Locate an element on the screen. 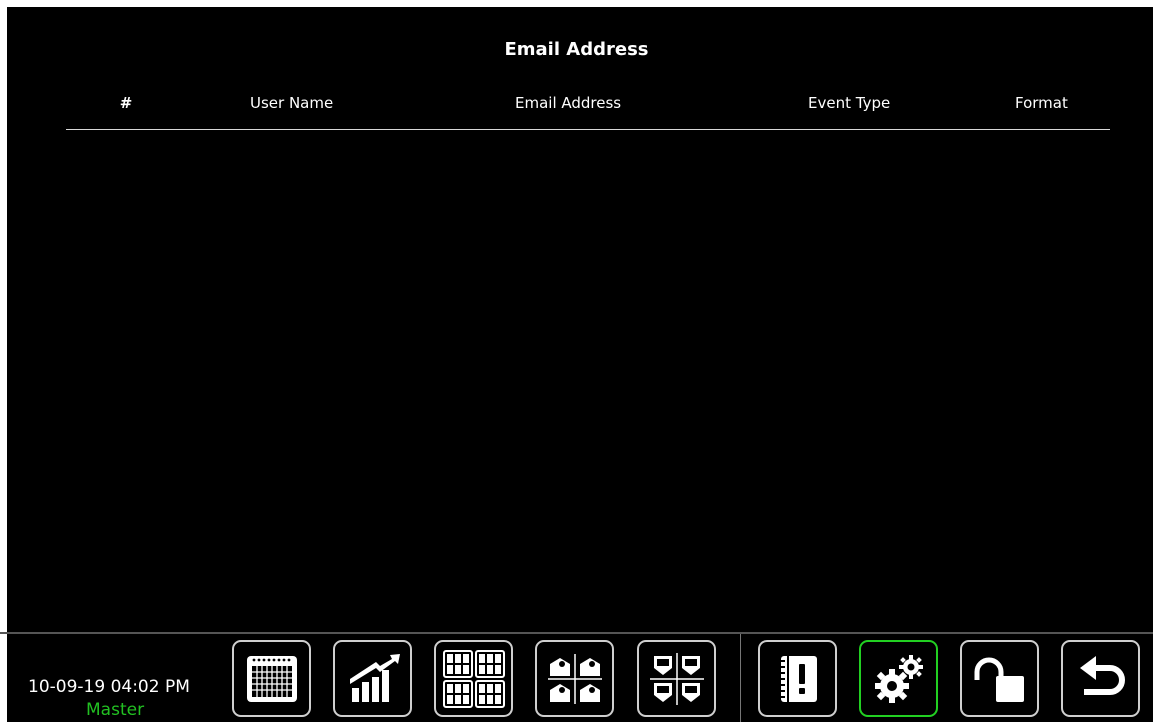 The height and width of the screenshot is (722, 1153). column-header-event-type: Event Type is located at coordinates (849, 103).